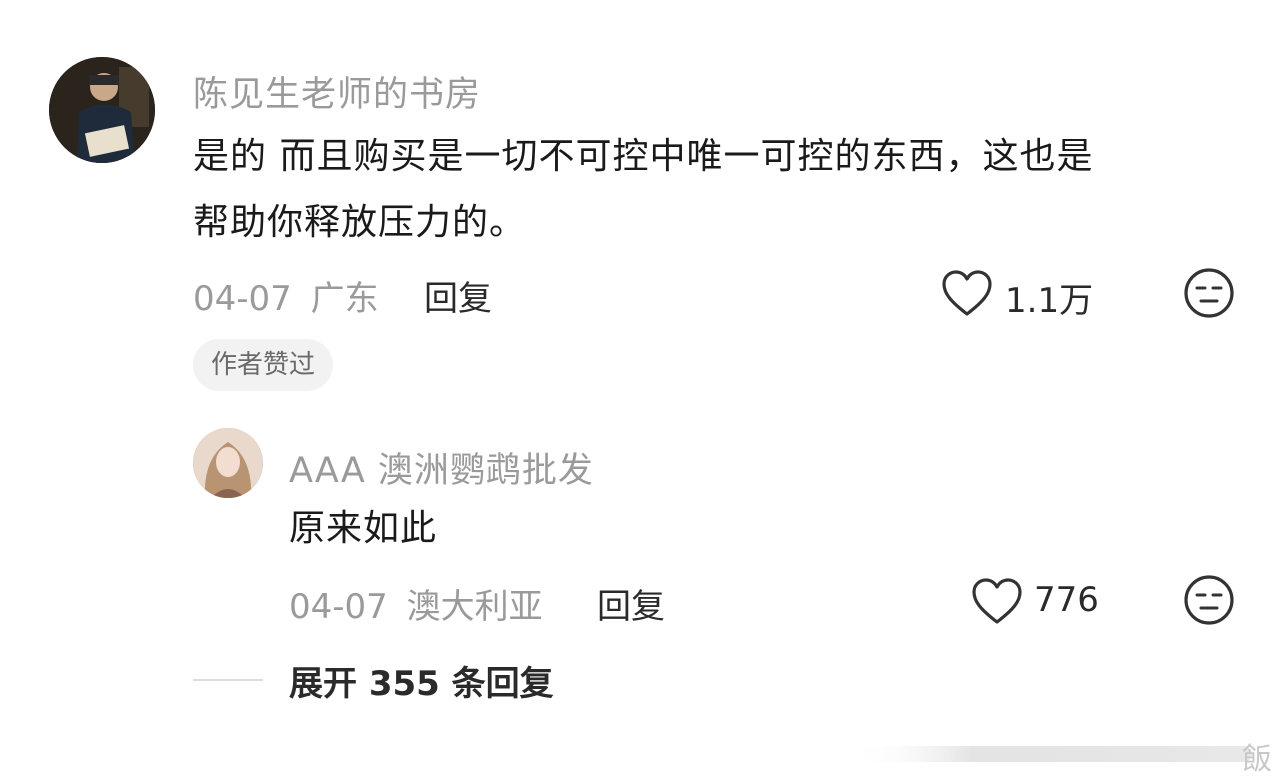 Image resolution: width=1284 pixels, height=782 pixels. I want to click on comment-date: 04-07, so click(242, 299).